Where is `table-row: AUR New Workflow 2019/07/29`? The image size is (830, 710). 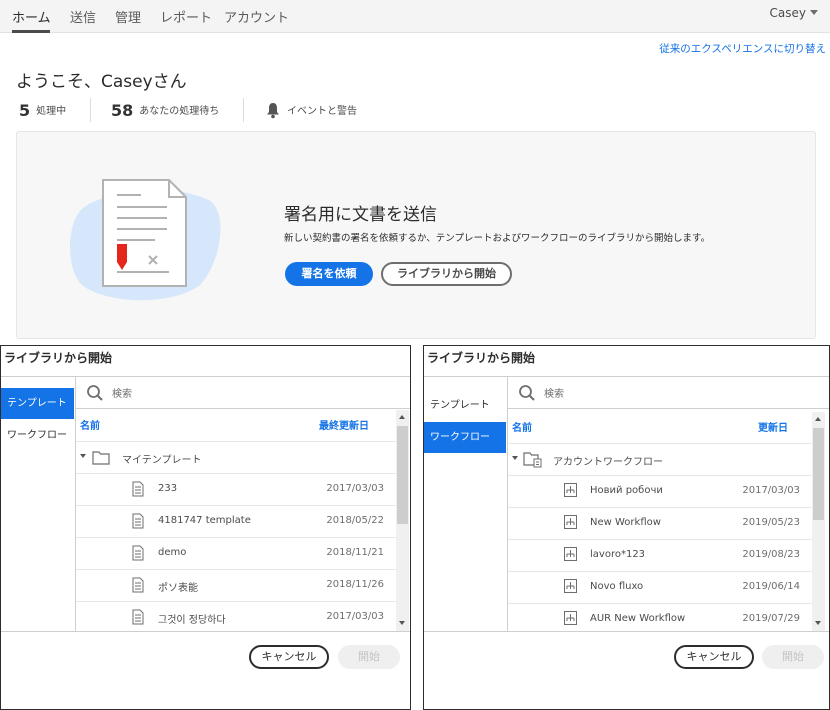
table-row: AUR New Workflow 2019/07/29 is located at coordinates (660, 617).